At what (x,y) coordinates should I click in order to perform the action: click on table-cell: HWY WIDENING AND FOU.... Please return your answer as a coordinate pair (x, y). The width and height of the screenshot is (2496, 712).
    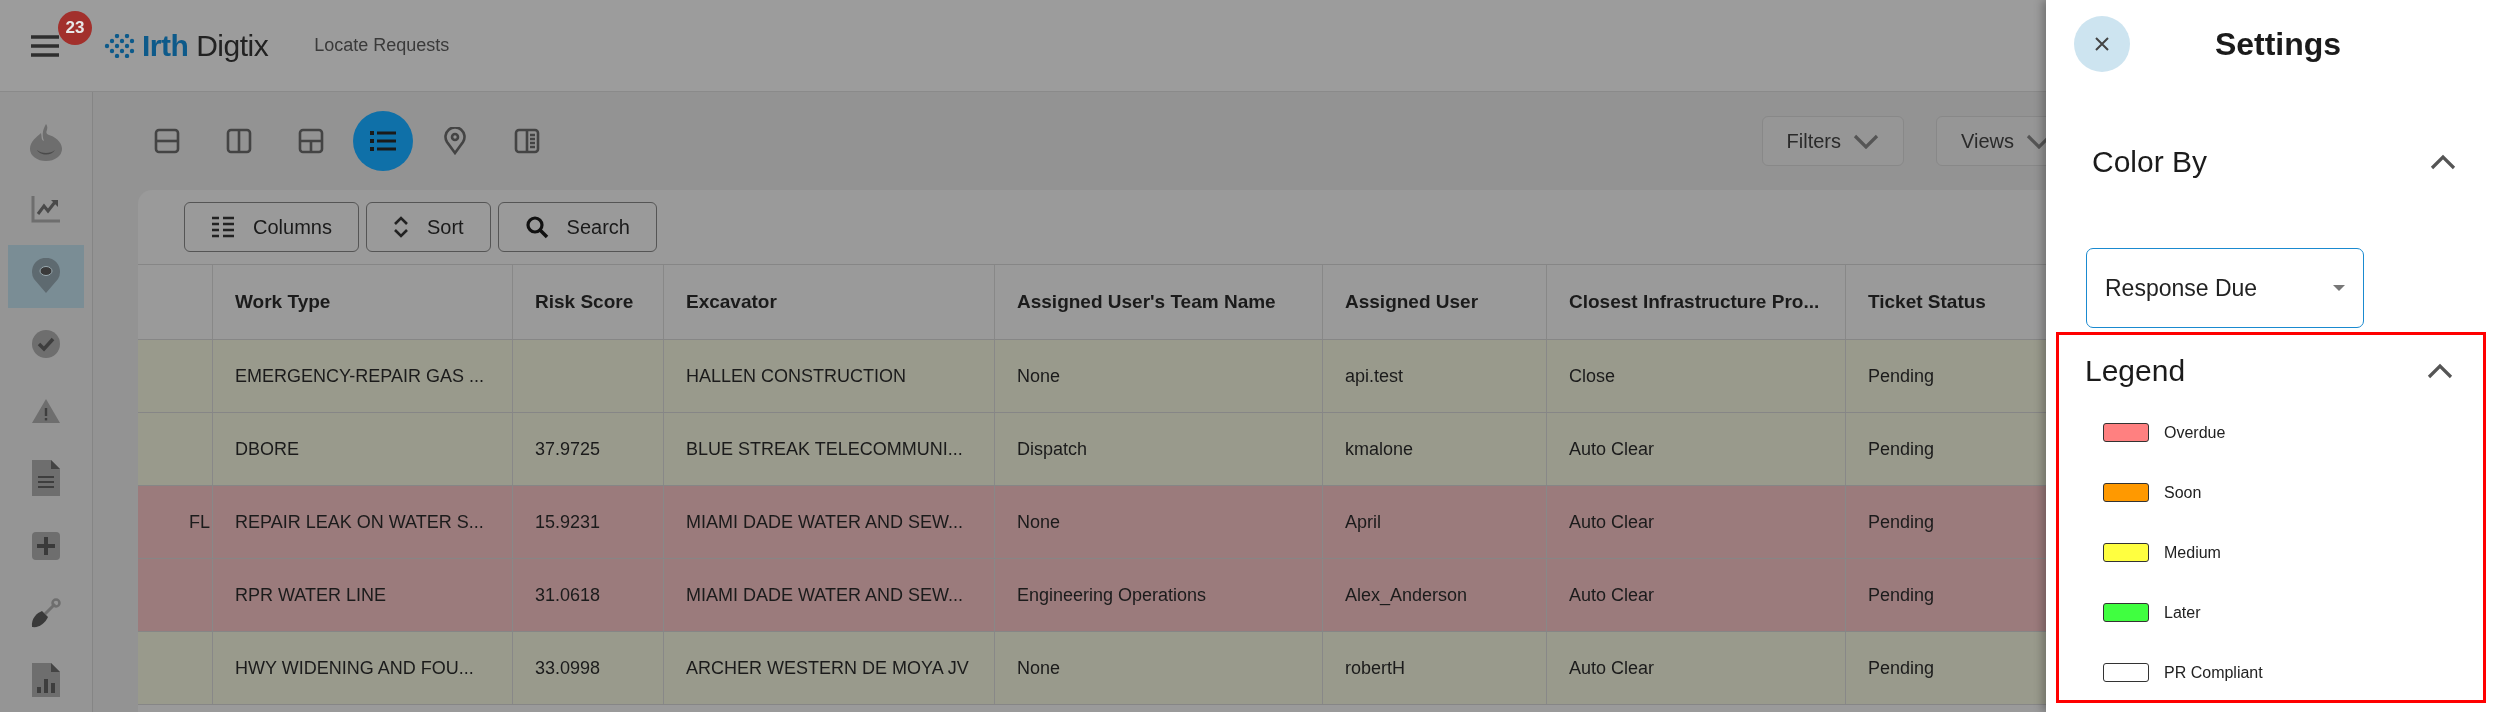
    Looking at the image, I should click on (354, 668).